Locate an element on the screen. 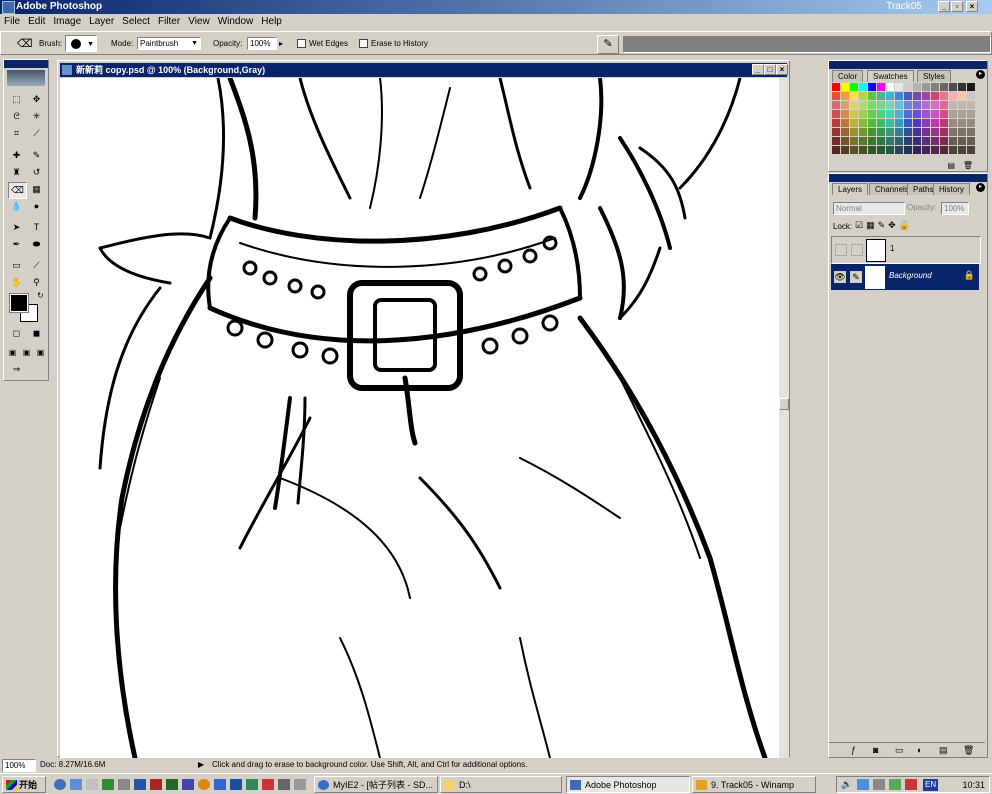 The image size is (992, 794). lock-options-icons: ☑▦✎✥🔒 is located at coordinates (884, 225).